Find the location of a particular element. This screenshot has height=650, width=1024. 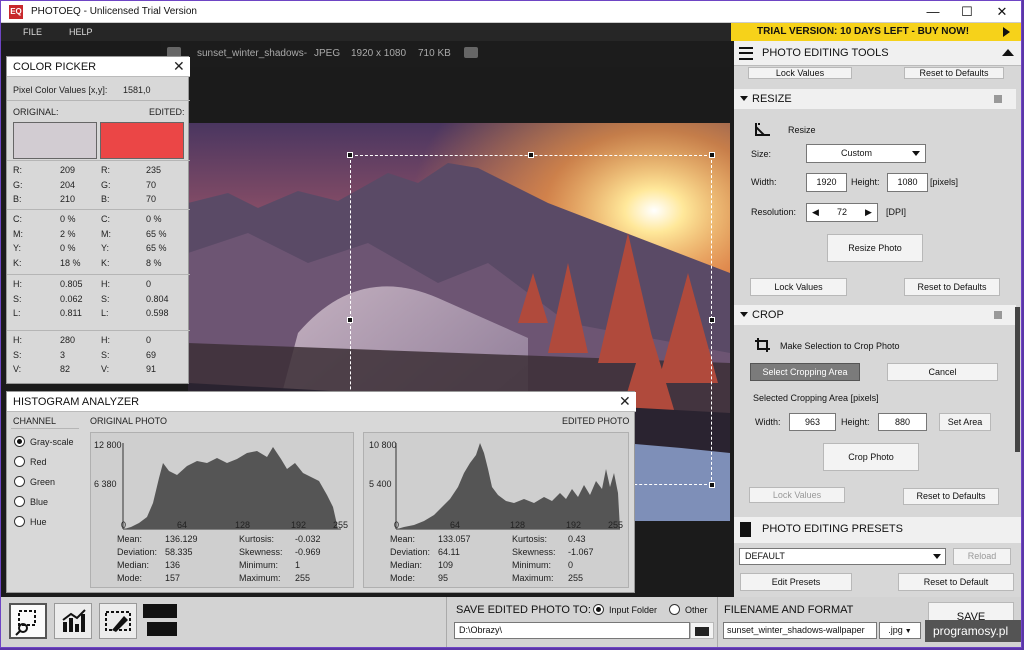

value-edited: 0.598 is located at coordinates (157, 313).